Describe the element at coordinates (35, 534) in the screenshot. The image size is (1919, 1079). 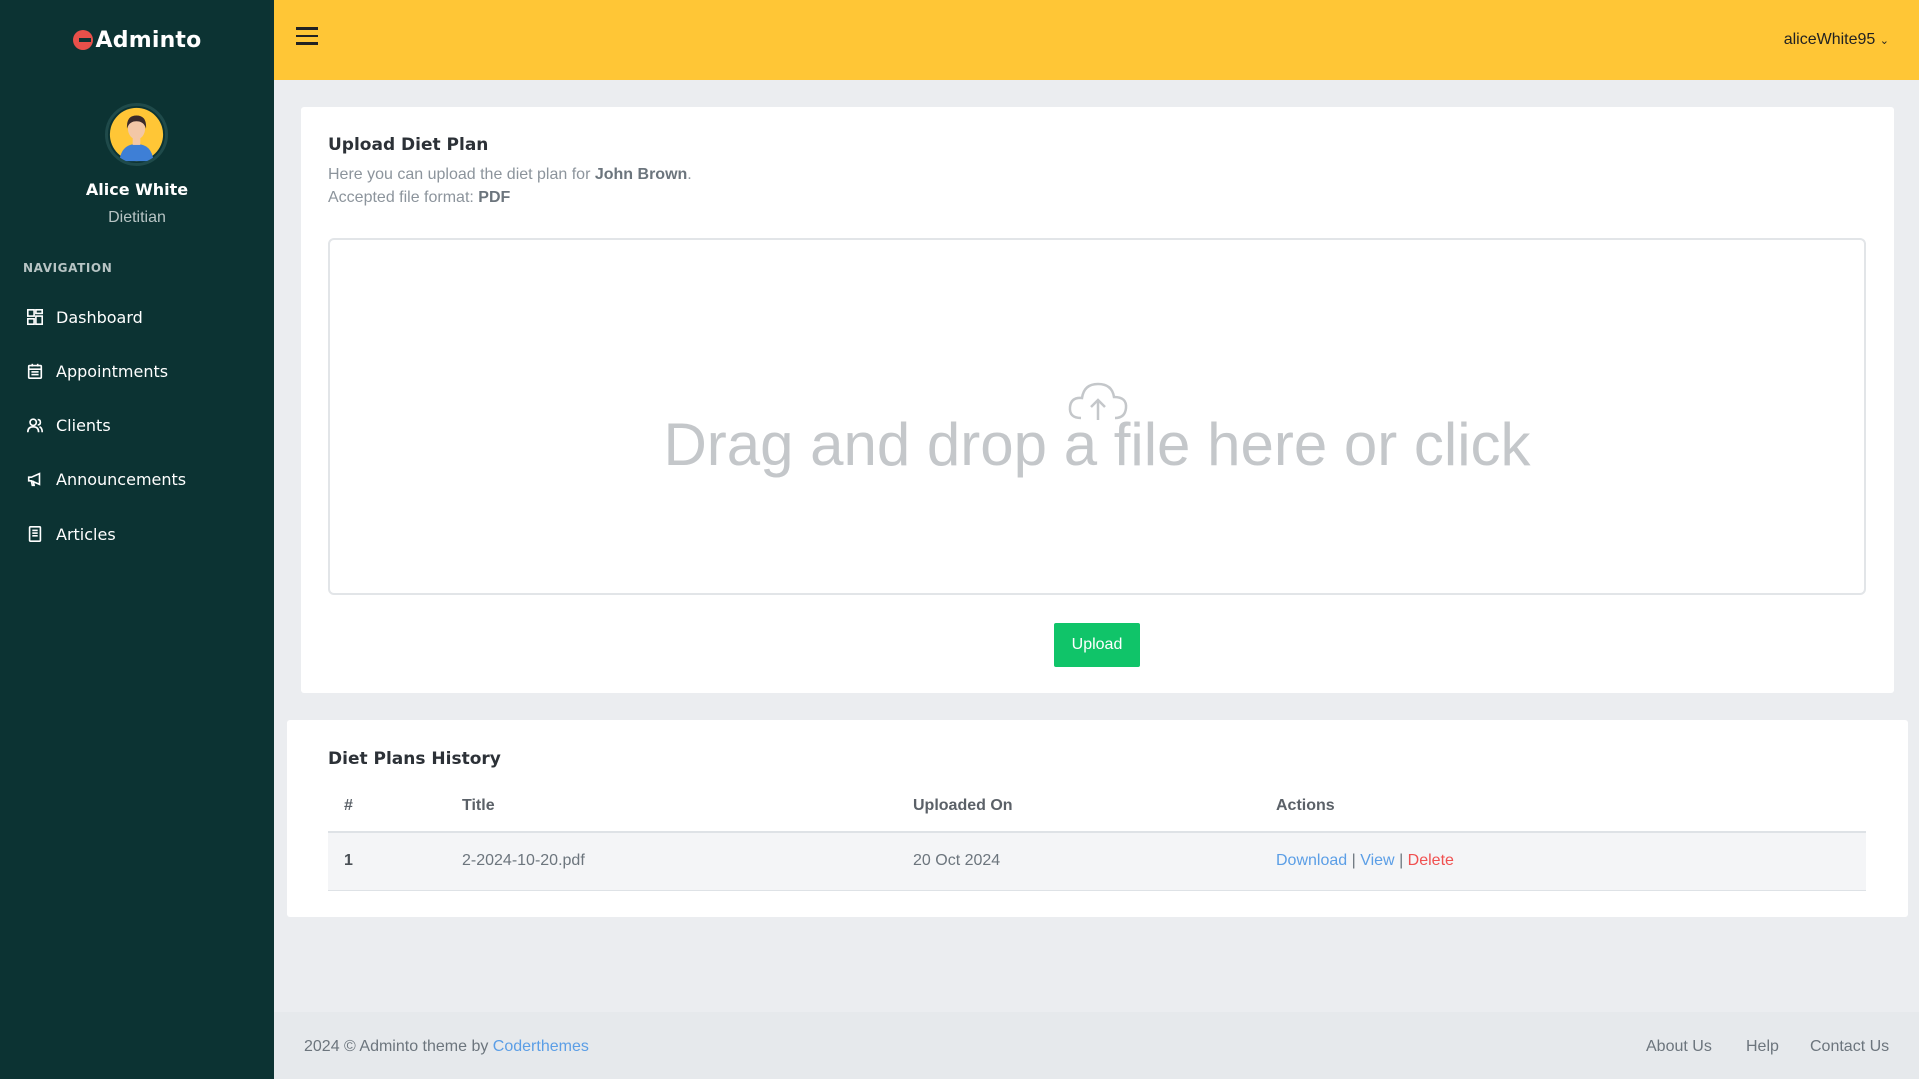
I see `document-icon` at that location.